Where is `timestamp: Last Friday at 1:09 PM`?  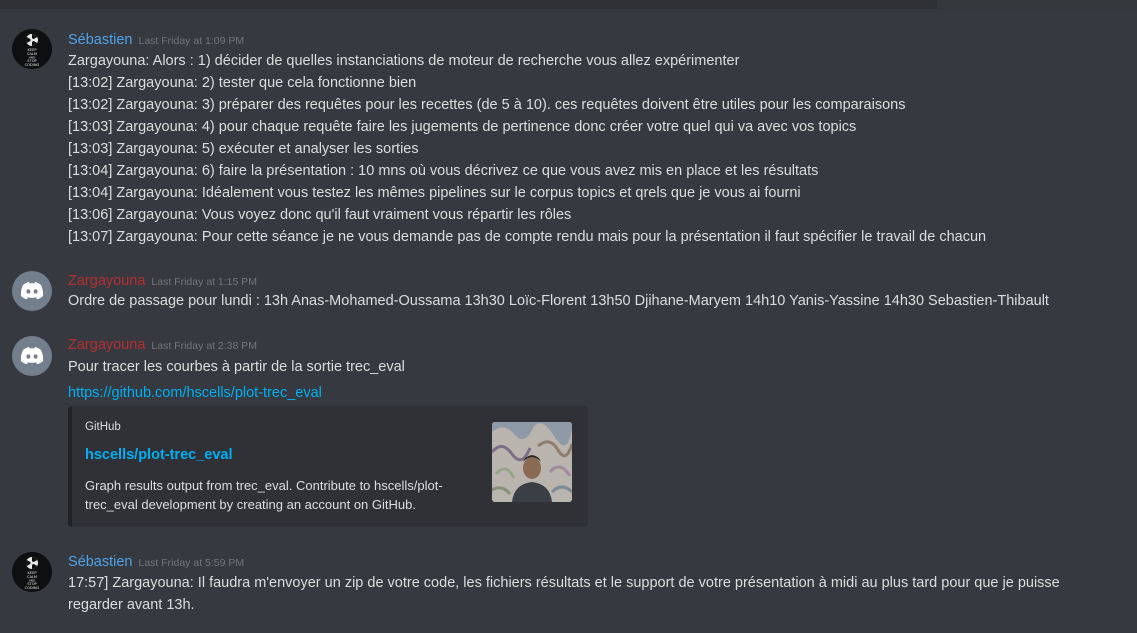 timestamp: Last Friday at 1:09 PM is located at coordinates (191, 41).